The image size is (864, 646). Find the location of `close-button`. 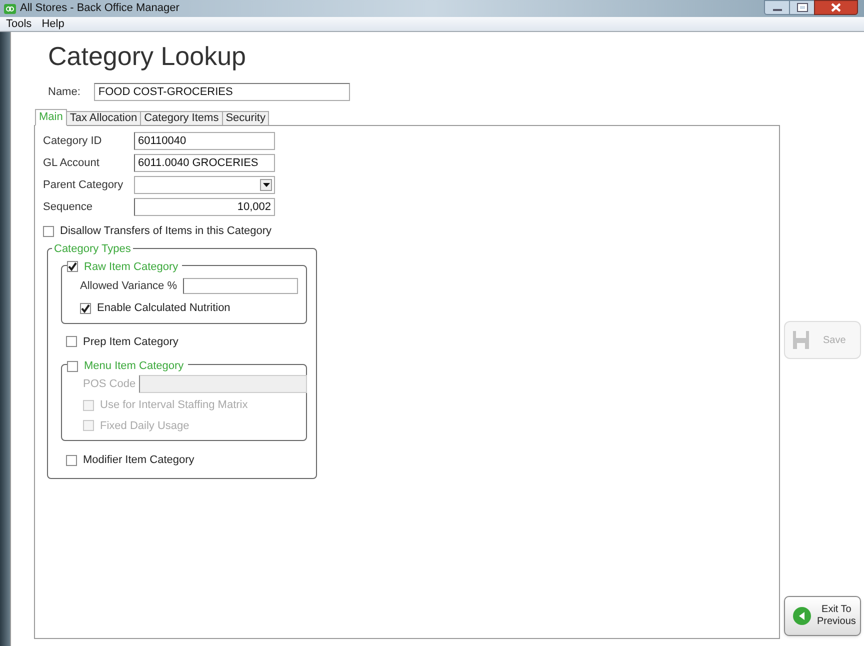

close-button is located at coordinates (836, 7).